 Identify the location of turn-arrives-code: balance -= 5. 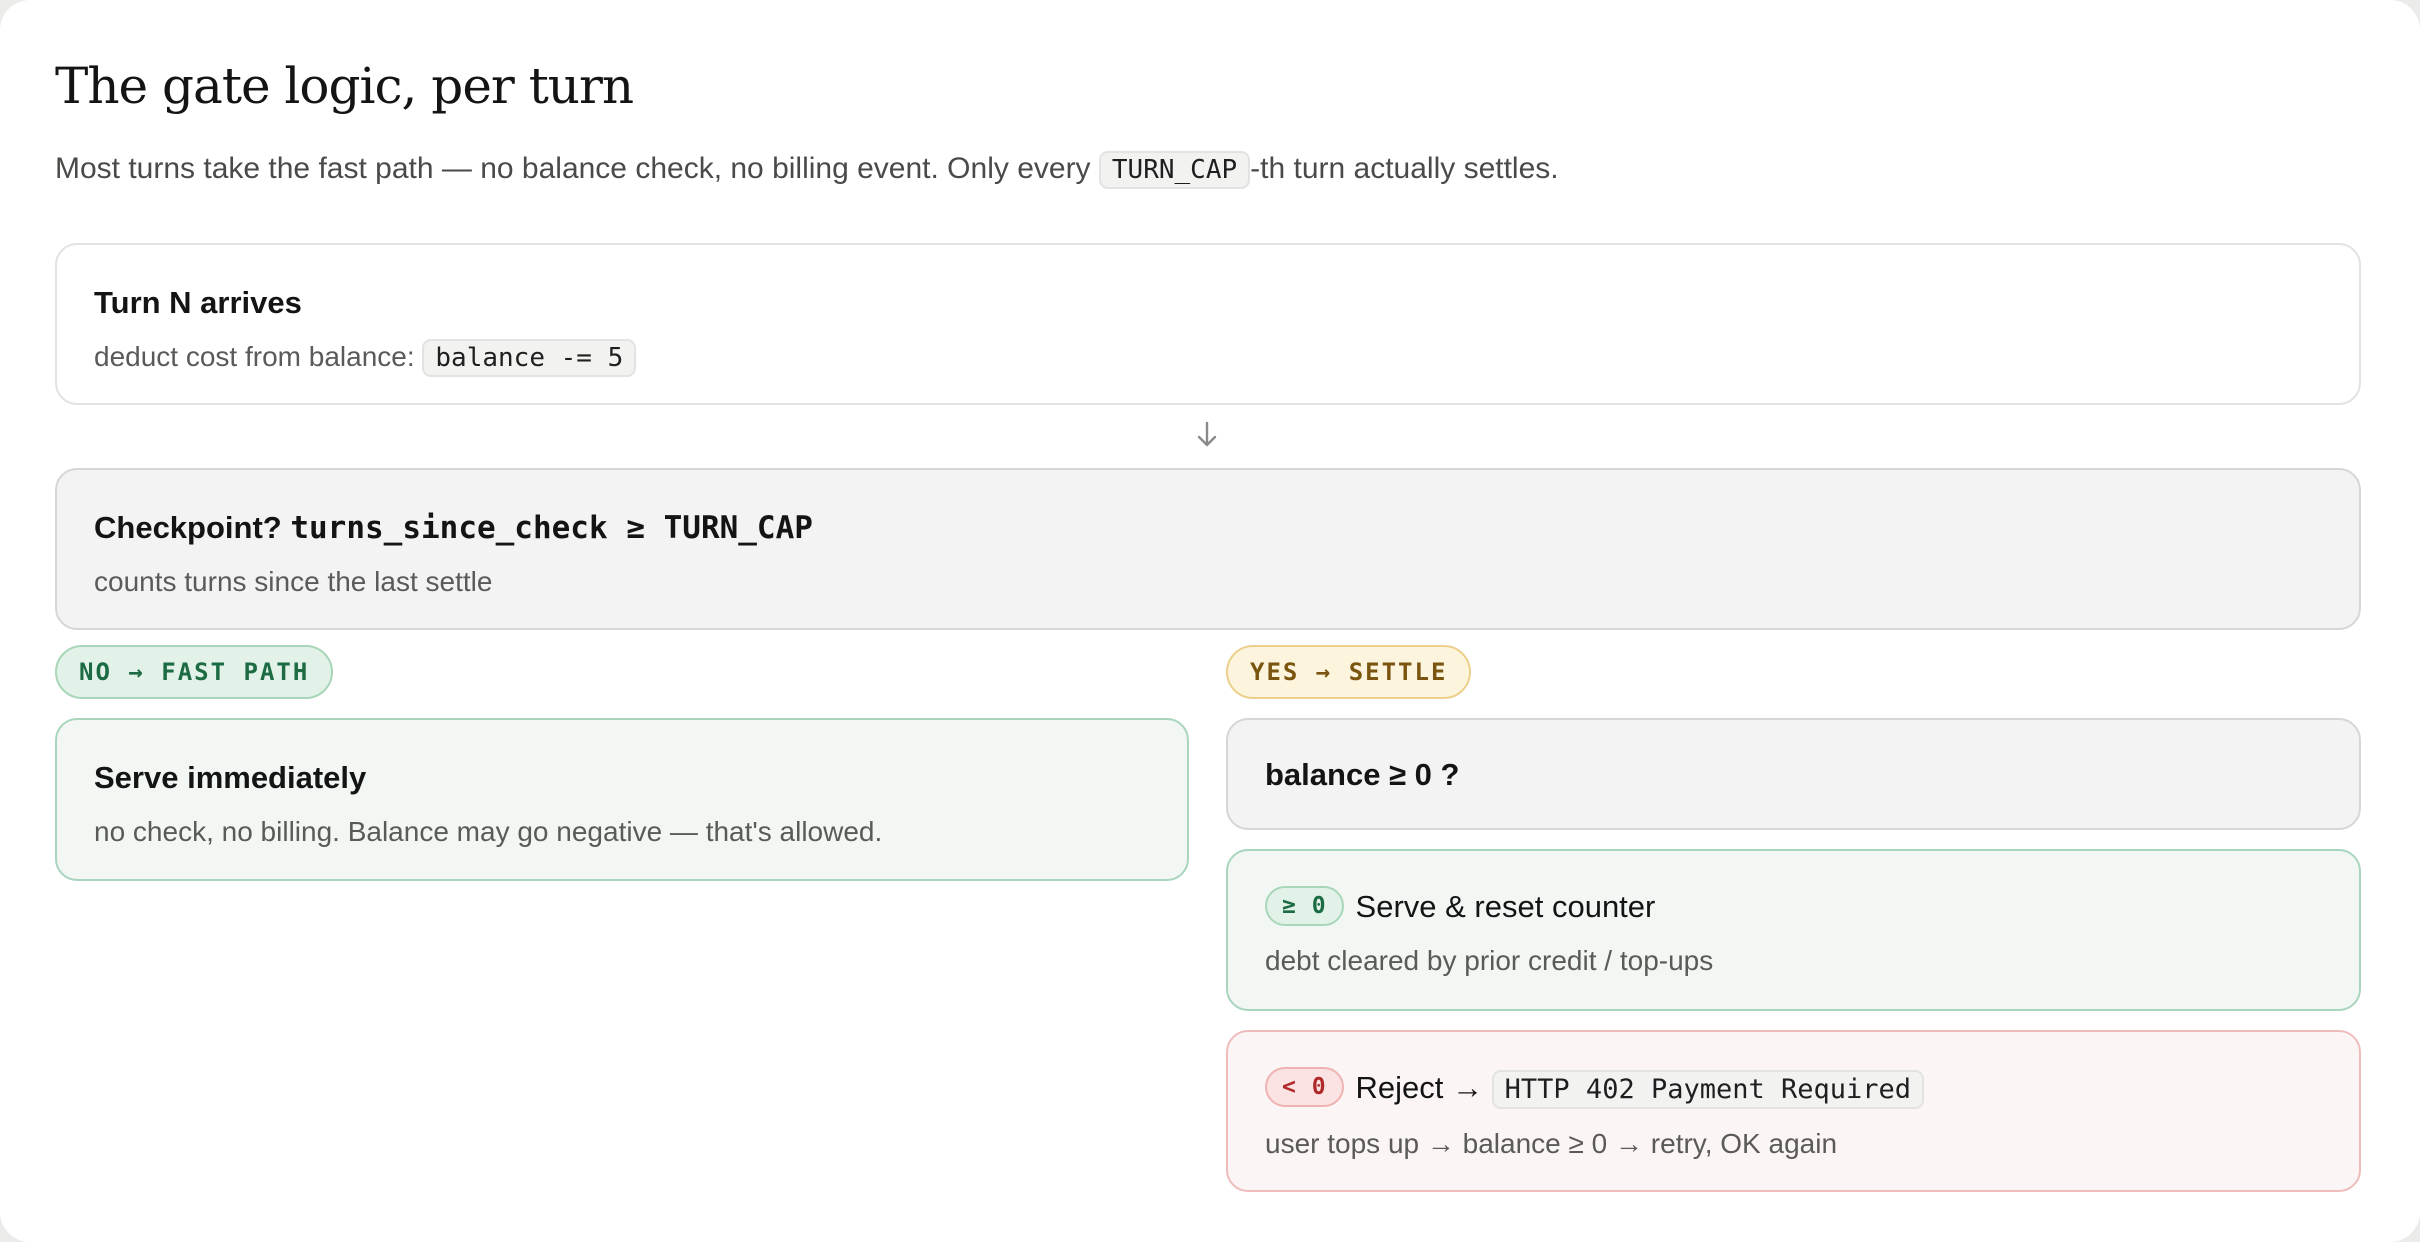
(529, 358).